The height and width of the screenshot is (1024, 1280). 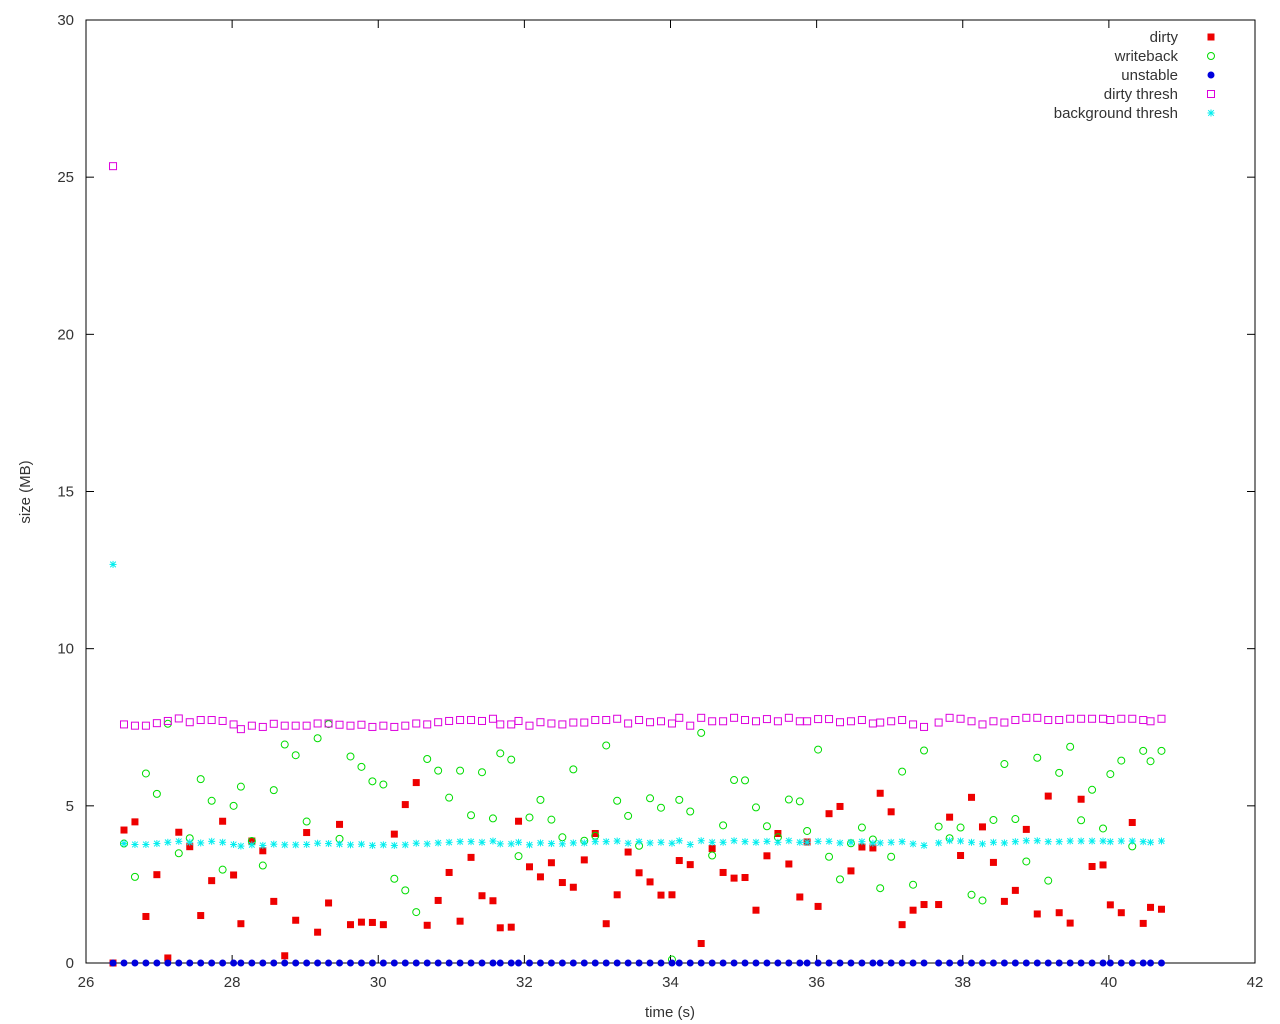 I want to click on y-tick-label: 10, so click(x=65, y=649).